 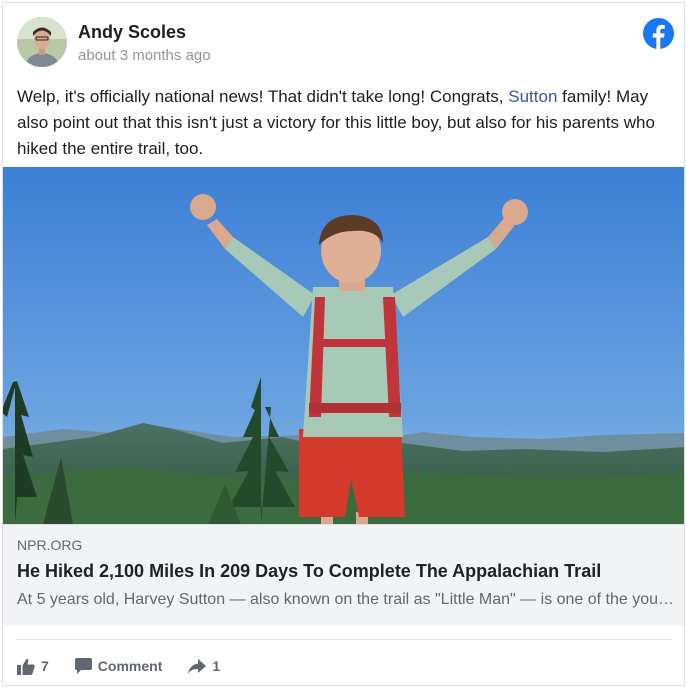 What do you see at coordinates (658, 33) in the screenshot?
I see `facebook-logo-icon` at bounding box center [658, 33].